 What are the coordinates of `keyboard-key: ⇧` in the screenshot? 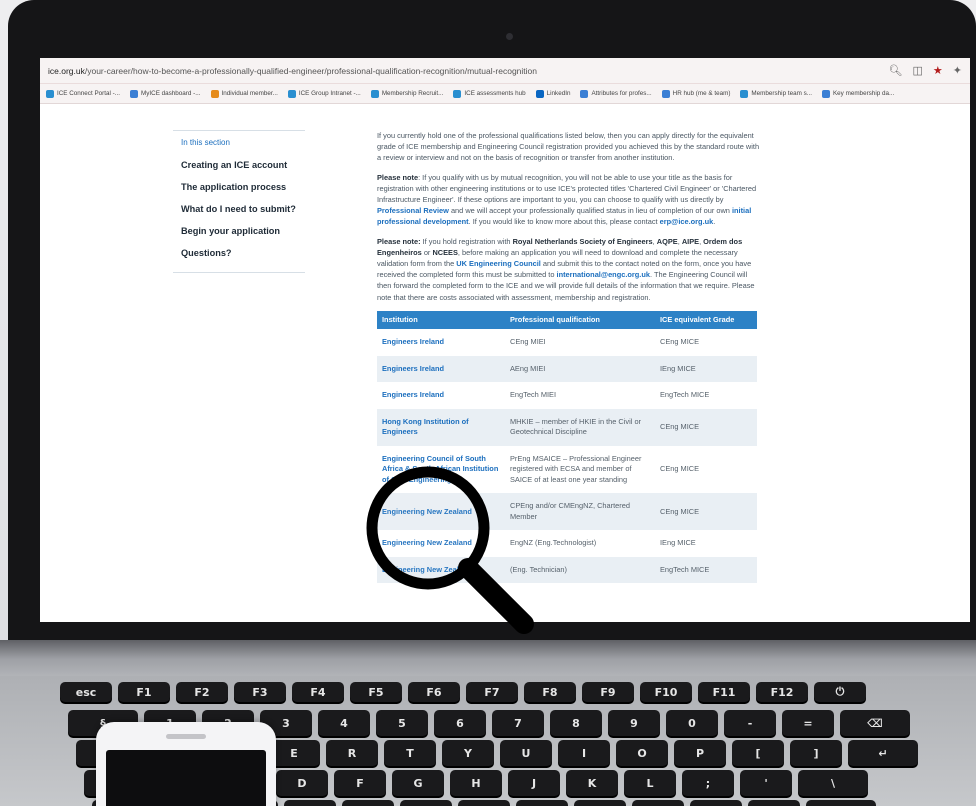 It's located at (841, 803).